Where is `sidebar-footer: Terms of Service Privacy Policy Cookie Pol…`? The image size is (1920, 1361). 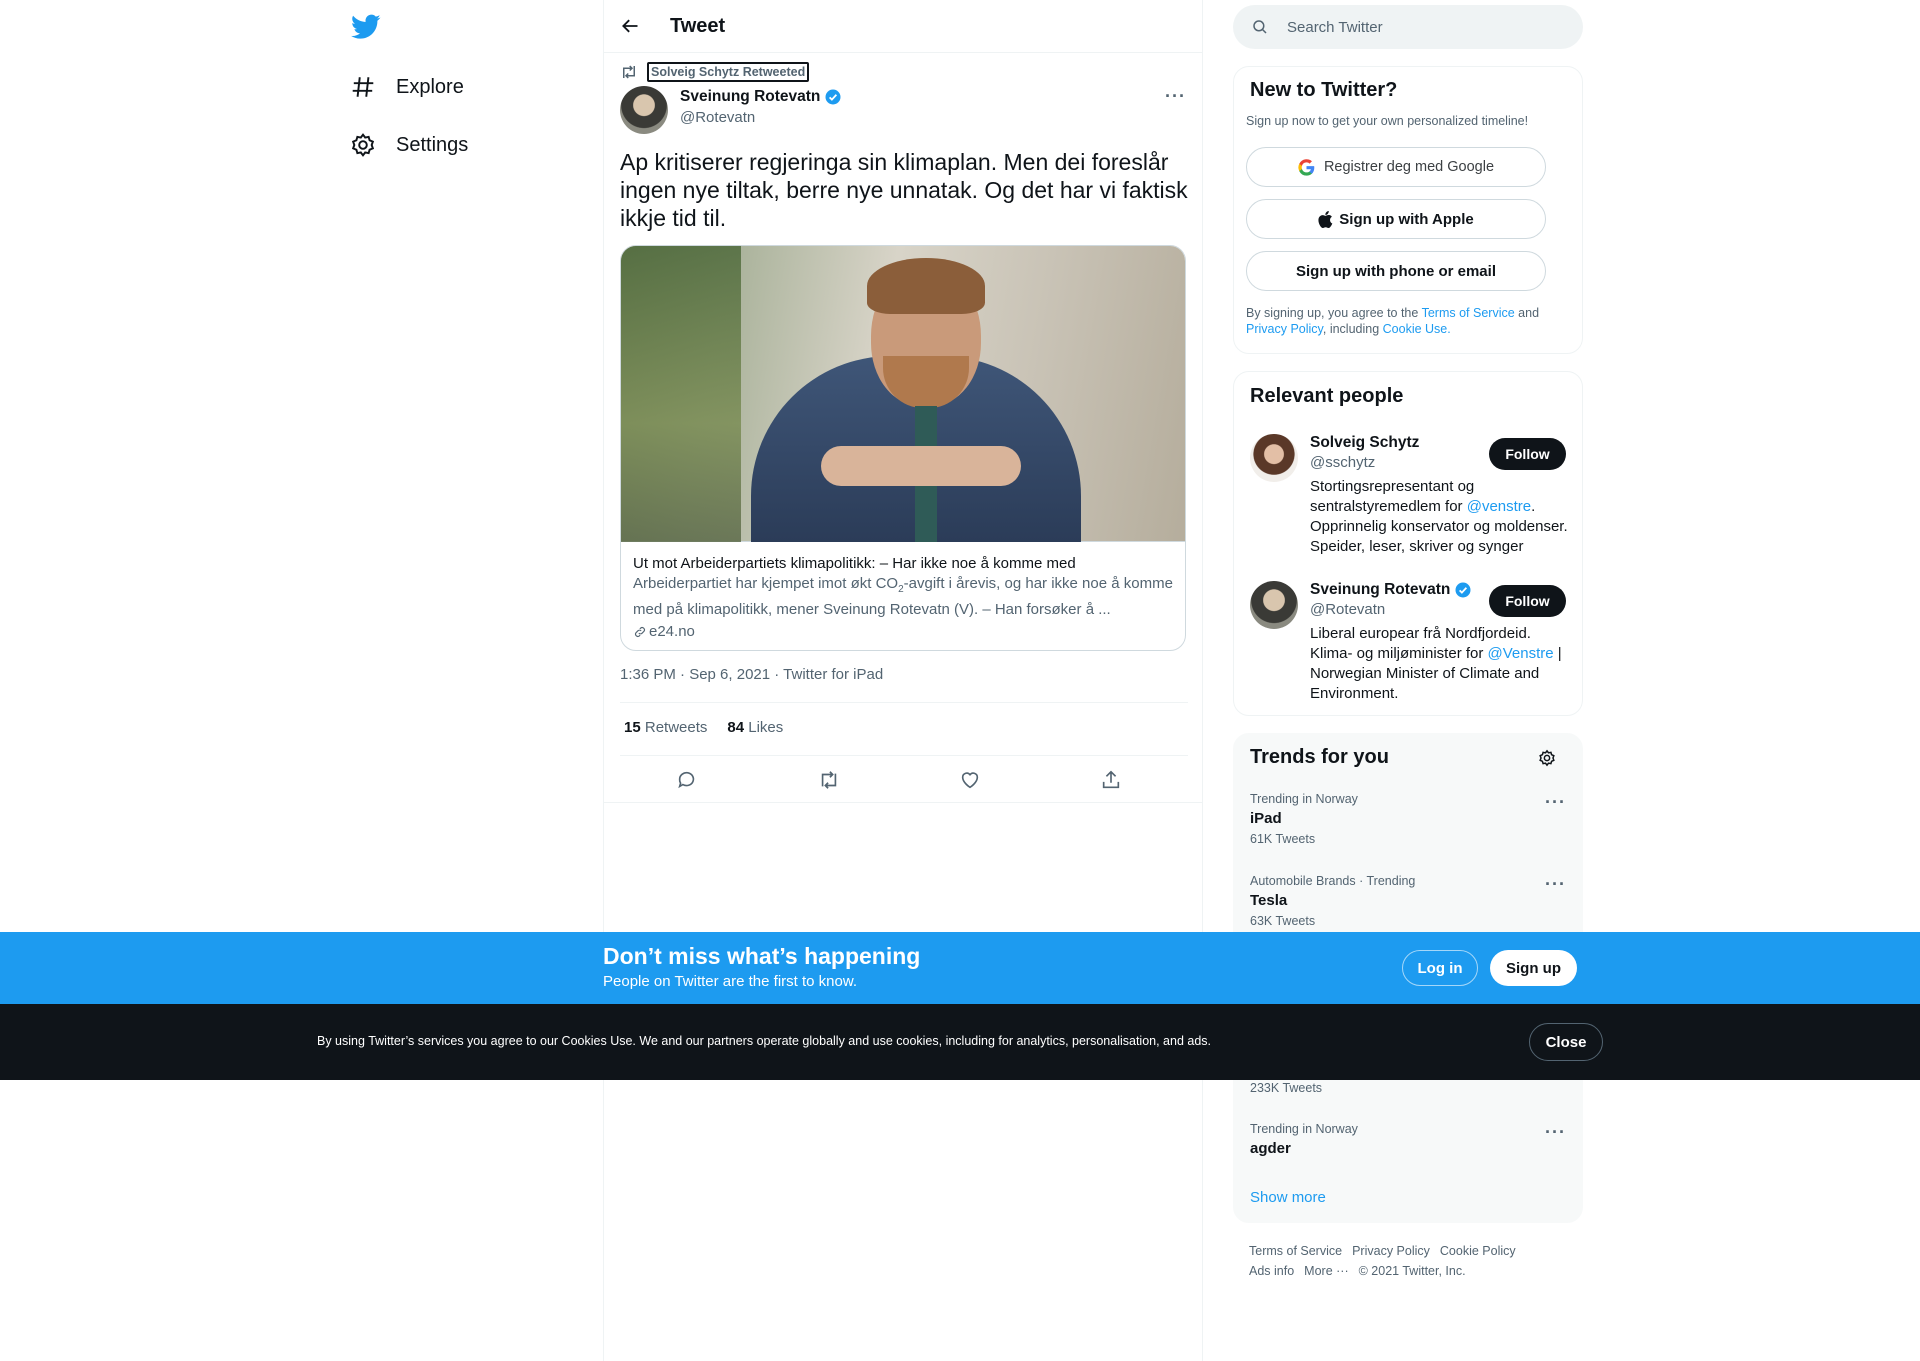
sidebar-footer: Terms of Service Privacy Policy Cookie Pol… is located at coordinates (1414, 1261).